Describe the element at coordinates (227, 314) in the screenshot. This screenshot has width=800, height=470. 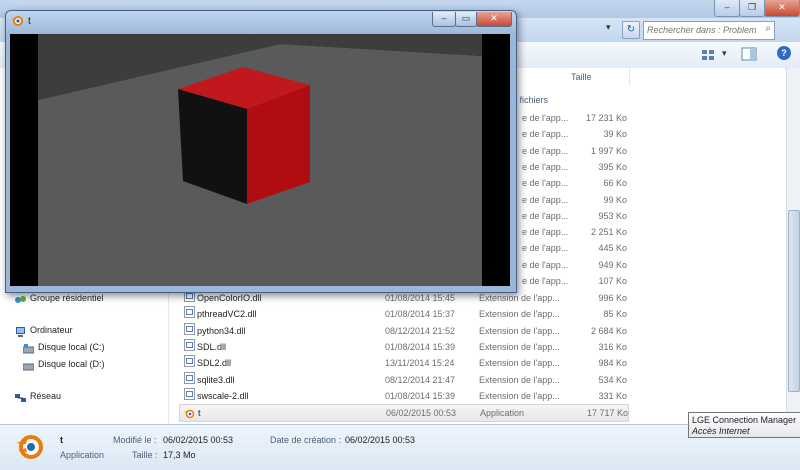
I see `file-name: pthreadVC2.dll` at that location.